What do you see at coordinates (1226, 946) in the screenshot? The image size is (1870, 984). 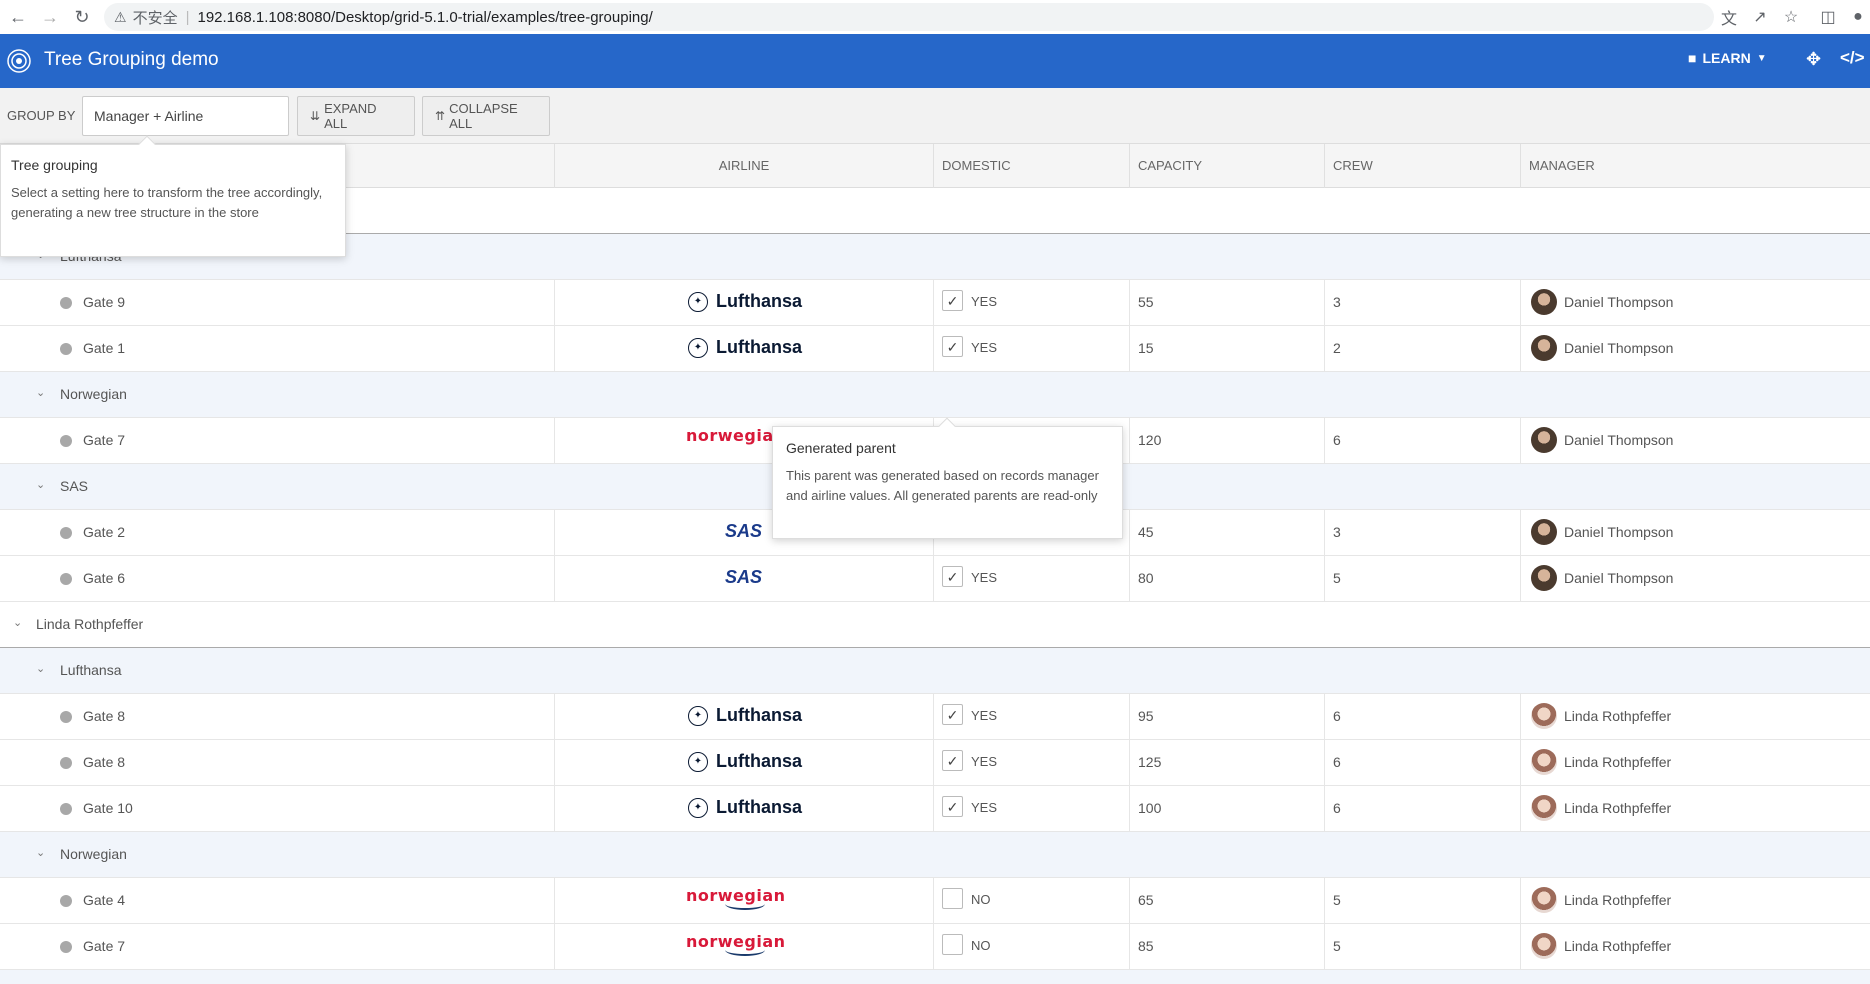 I see `capacity-cell: 85` at bounding box center [1226, 946].